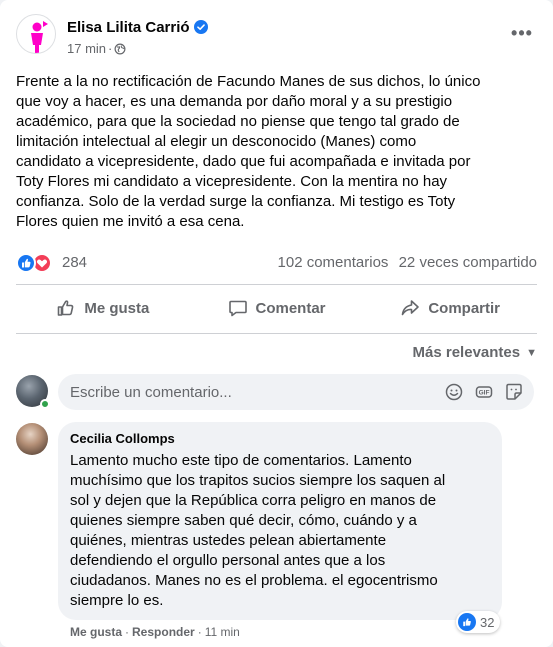 This screenshot has width=553, height=647. Describe the element at coordinates (531, 353) in the screenshot. I see `caret-down-icon: ▼` at that location.